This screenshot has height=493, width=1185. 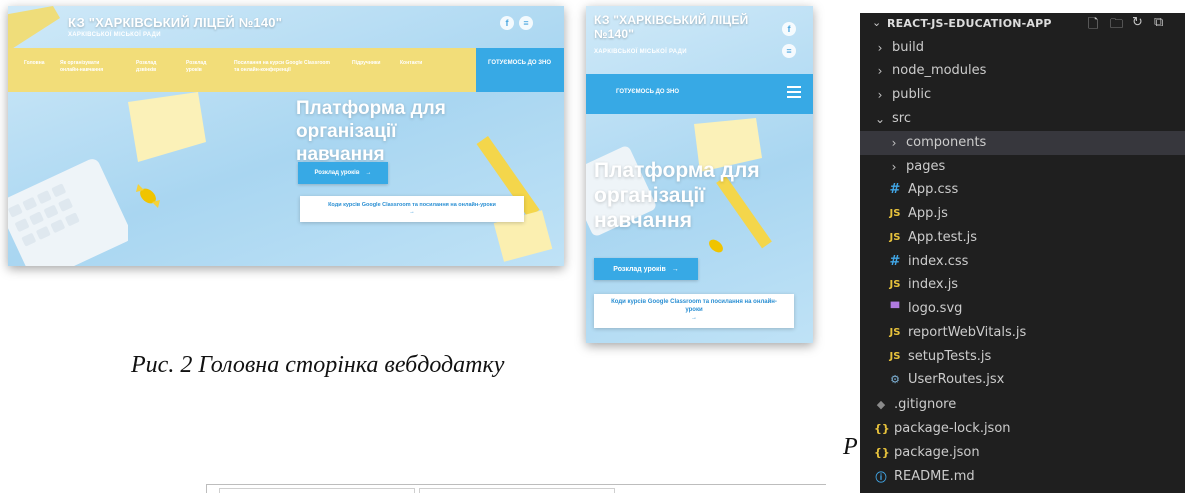 What do you see at coordinates (148, 196) in the screenshot?
I see `candy-decoration` at bounding box center [148, 196].